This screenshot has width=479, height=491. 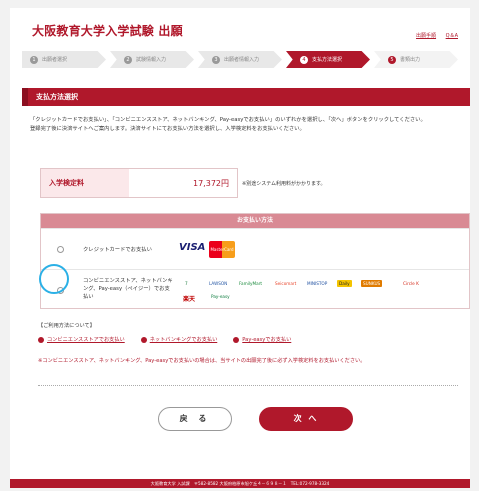 I want to click on familymart-logo: FamilyMart, so click(x=251, y=283).